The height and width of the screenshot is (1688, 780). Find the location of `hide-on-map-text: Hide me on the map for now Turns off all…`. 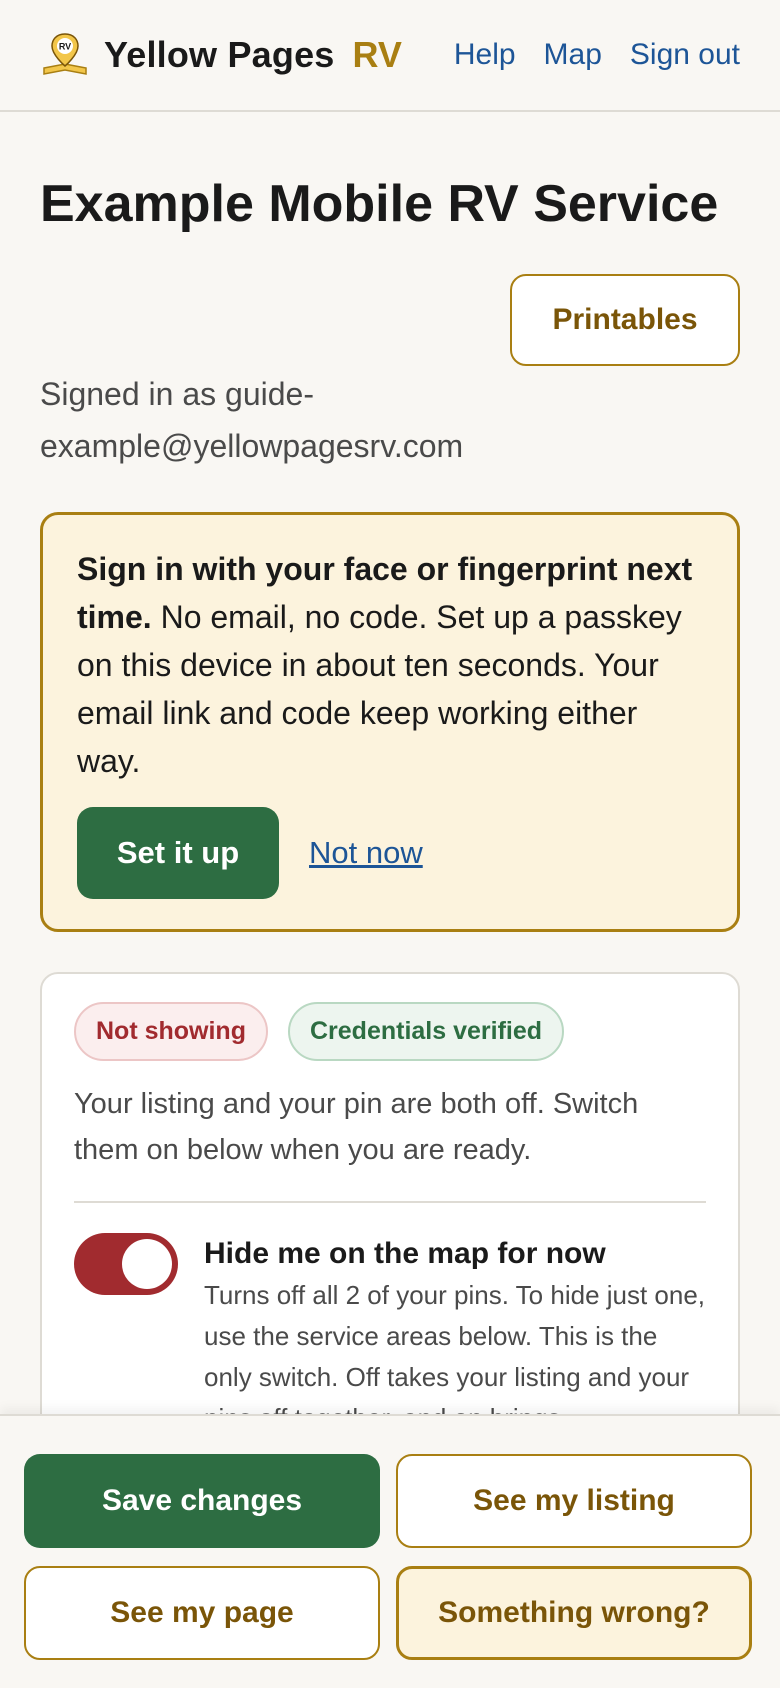

hide-on-map-text: Hide me on the map for now Turns off all… is located at coordinates (455, 1336).